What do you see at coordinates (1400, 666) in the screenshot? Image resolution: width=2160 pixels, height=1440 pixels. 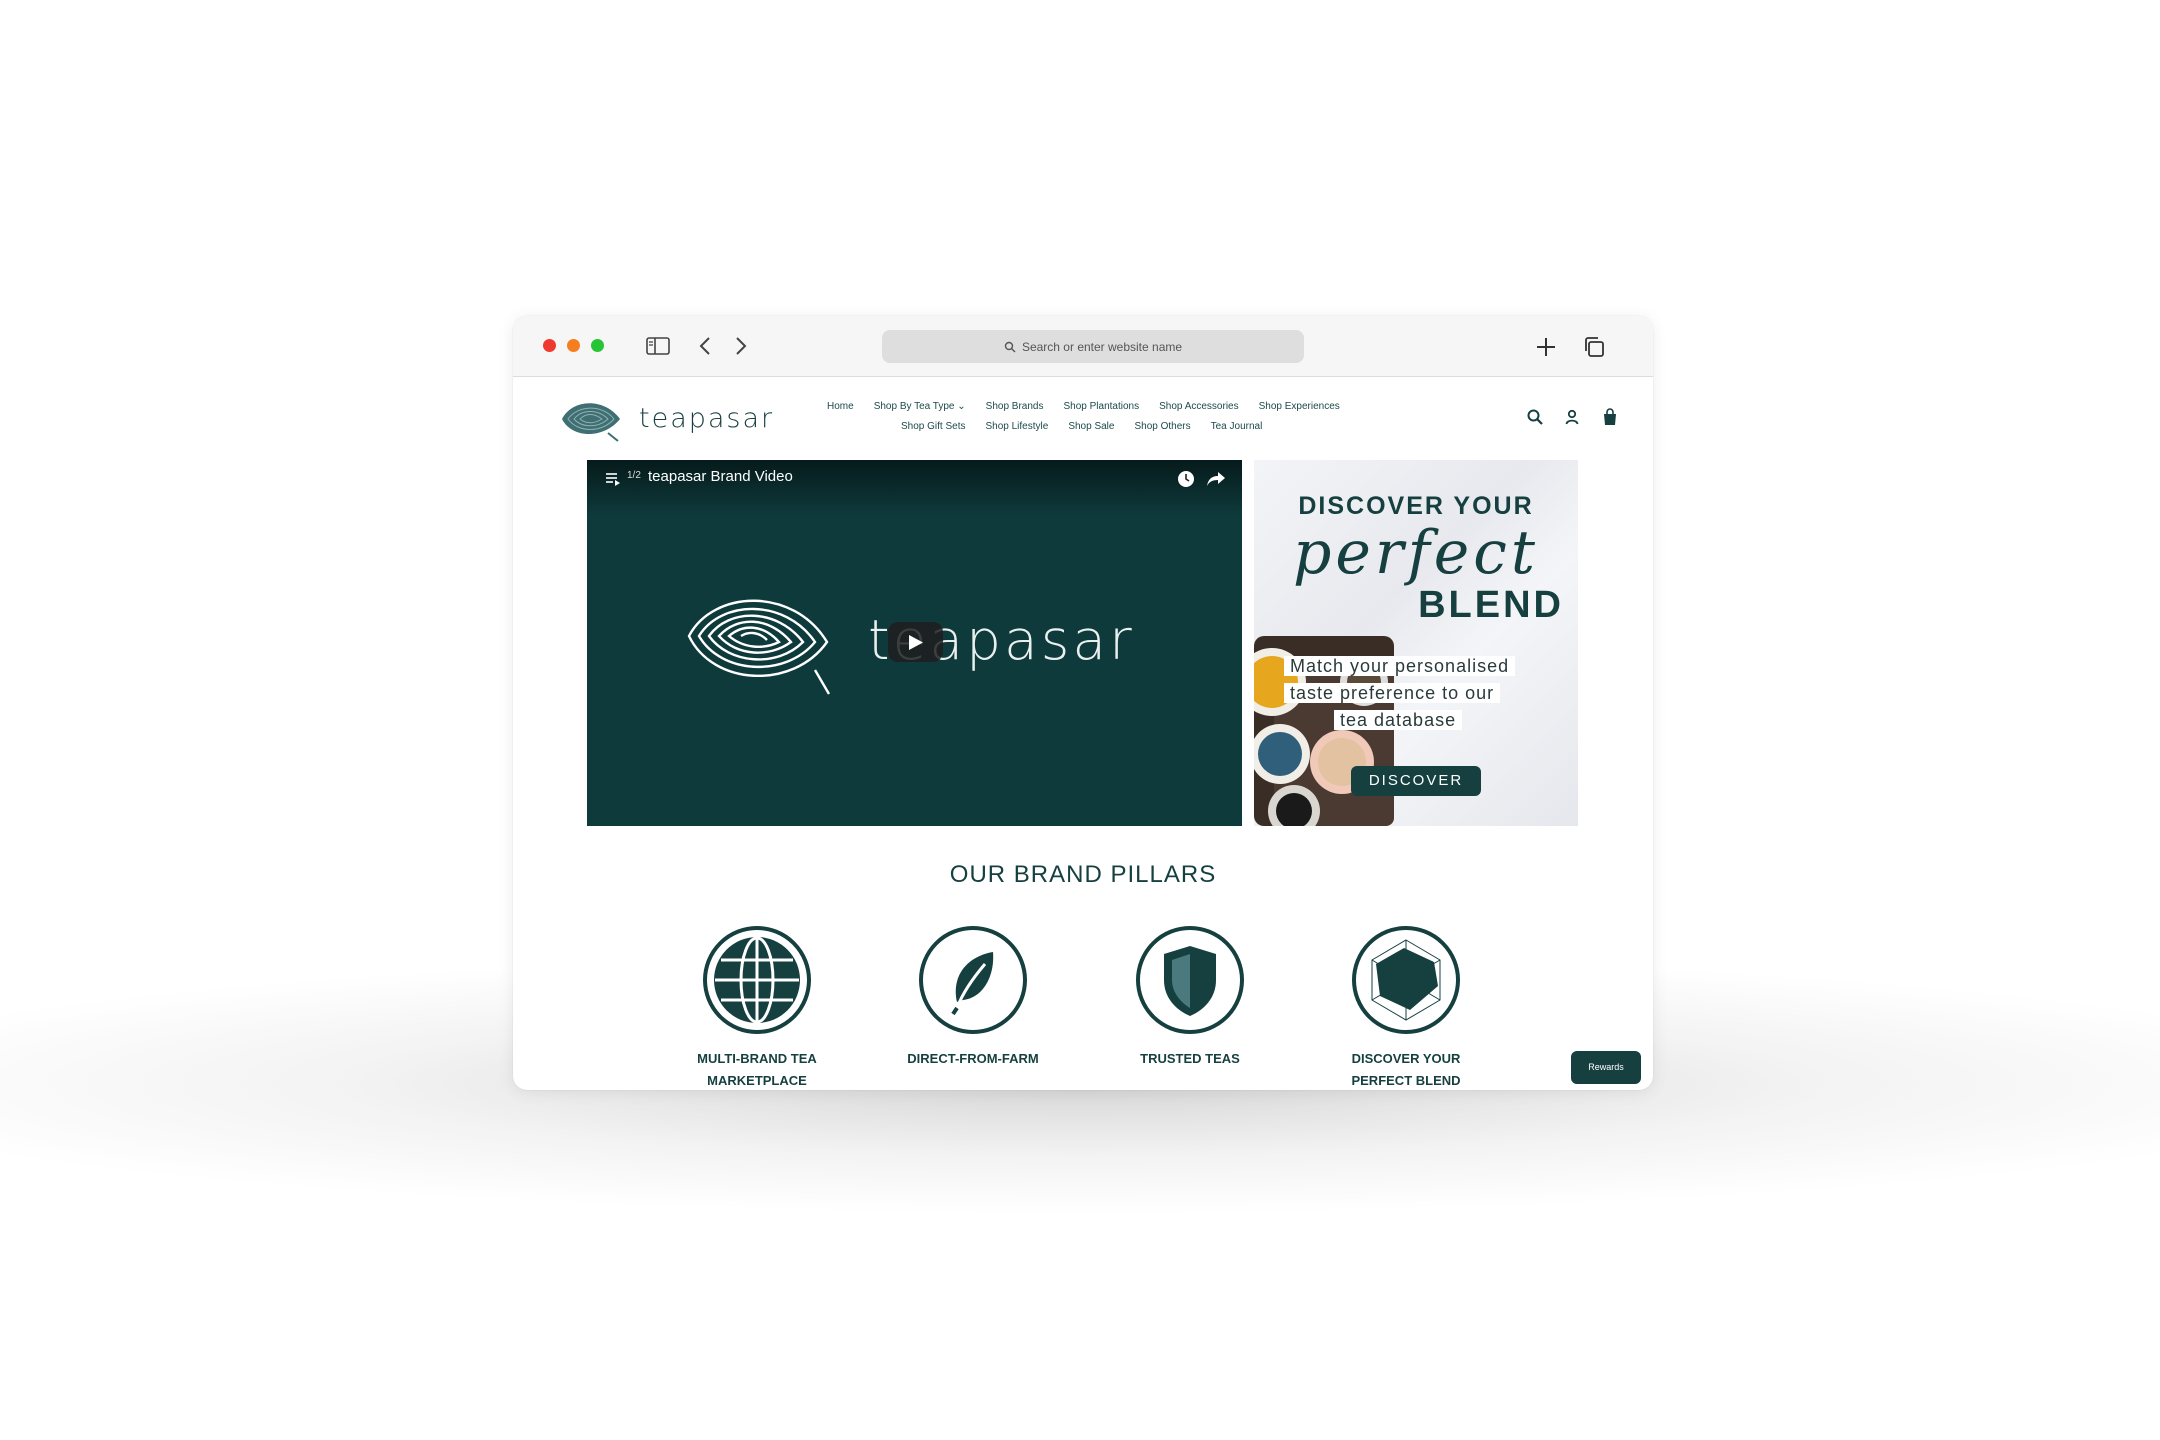 I see `promo-text-line-1: Match your personalised` at bounding box center [1400, 666].